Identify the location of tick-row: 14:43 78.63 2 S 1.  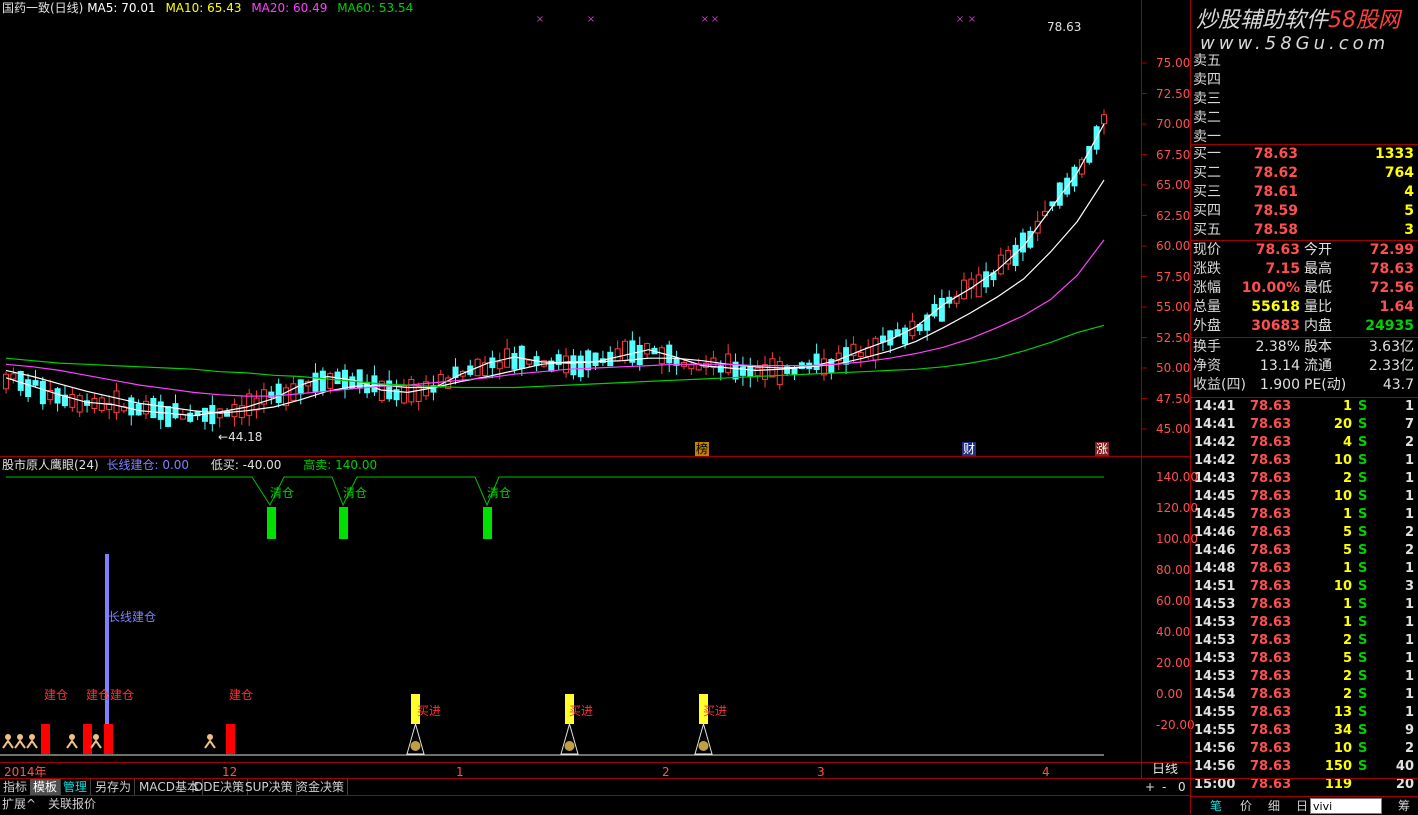
(1304, 479).